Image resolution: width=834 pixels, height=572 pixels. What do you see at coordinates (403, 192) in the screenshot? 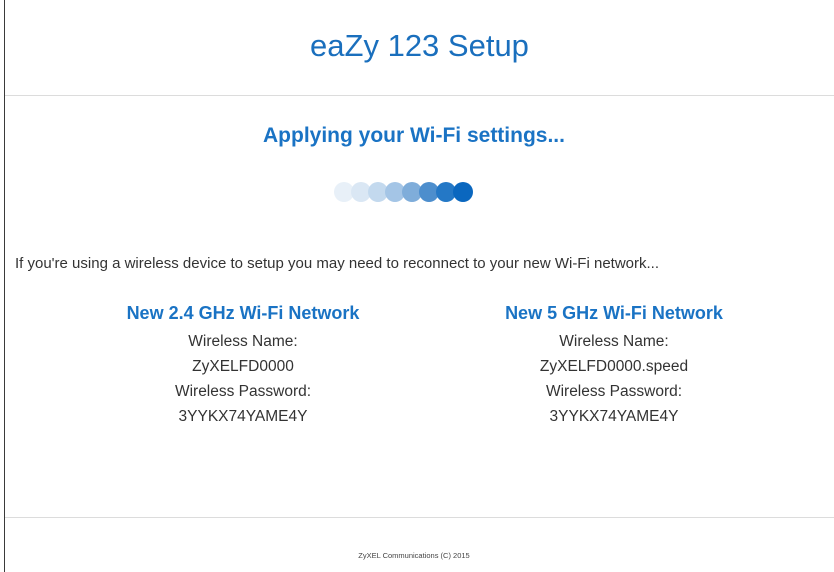
I see `progress-dots` at bounding box center [403, 192].